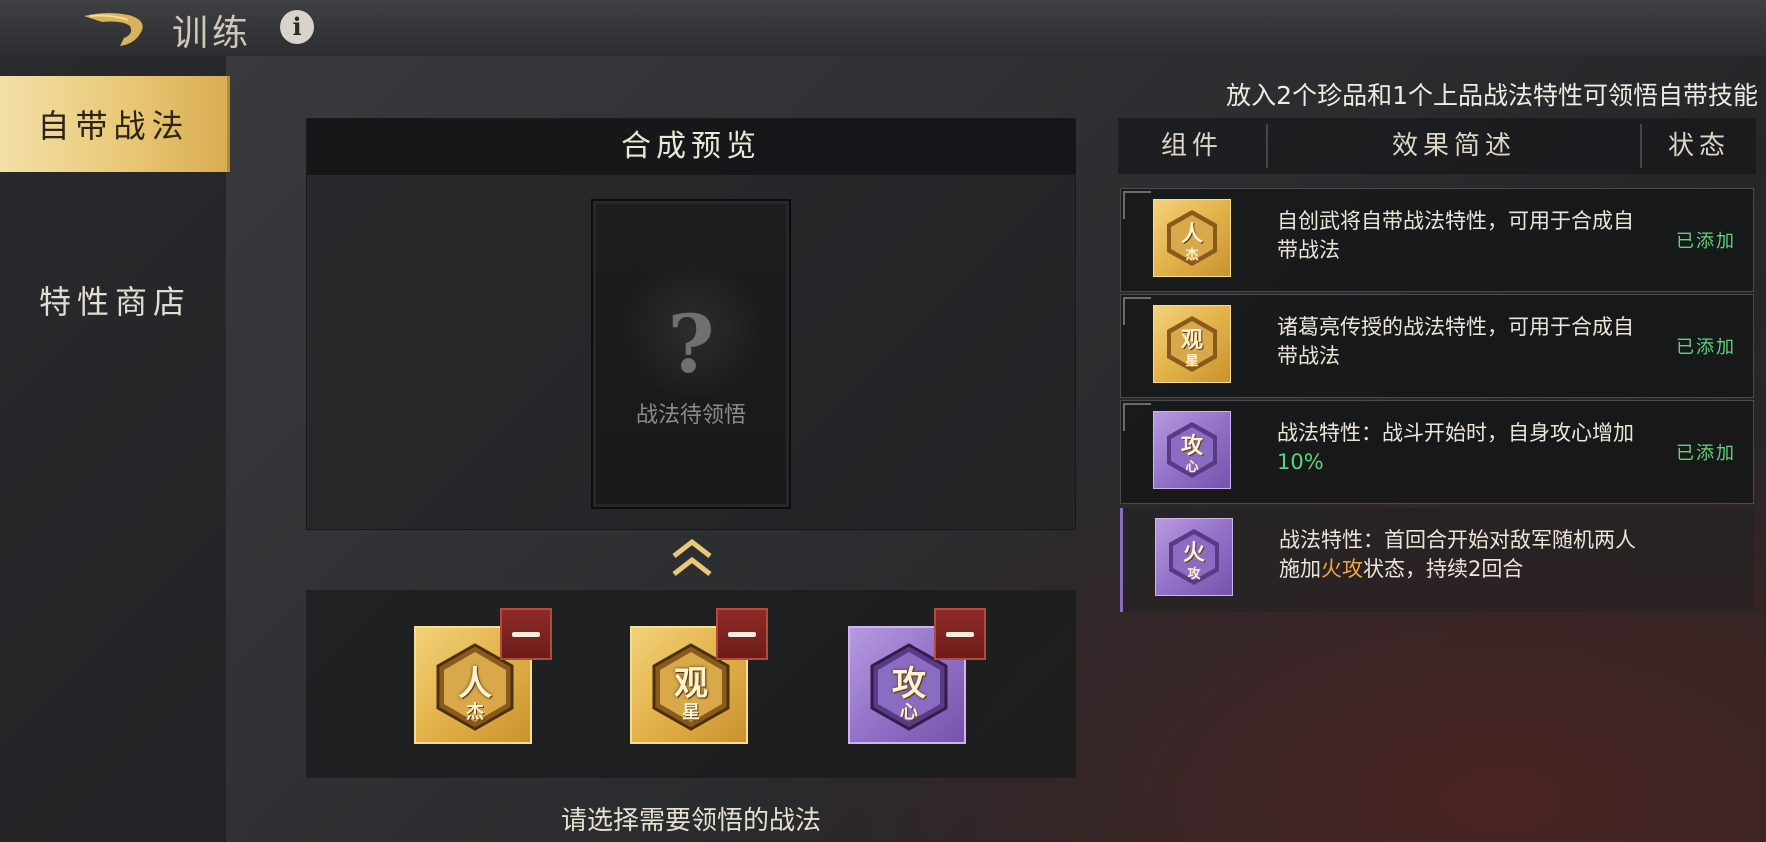 The image size is (1766, 842). What do you see at coordinates (690, 821) in the screenshot?
I see `select-tactic-hint: 请选择需要领悟的战法` at bounding box center [690, 821].